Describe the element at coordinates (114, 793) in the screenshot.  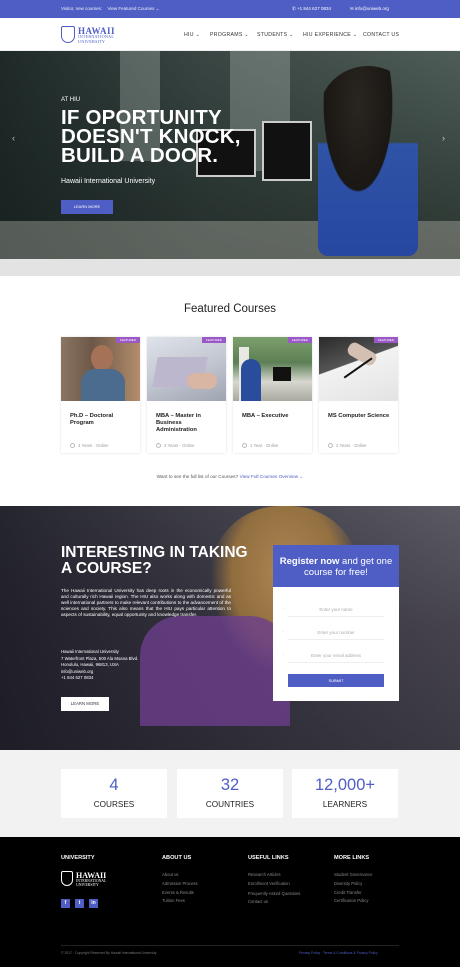
I see `stat-courses: 4 COURSES` at that location.